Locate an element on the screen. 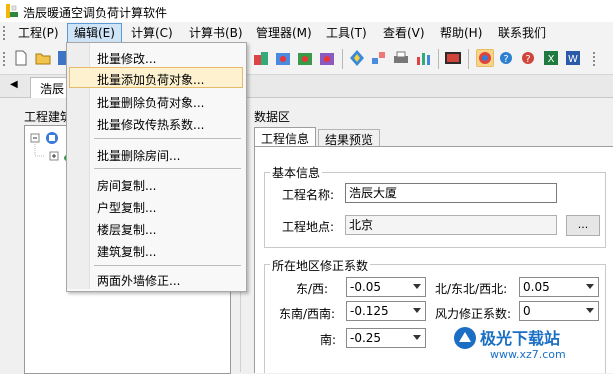 This screenshot has height=374, width=613. menu-help: 帮助(H) is located at coordinates (461, 33).